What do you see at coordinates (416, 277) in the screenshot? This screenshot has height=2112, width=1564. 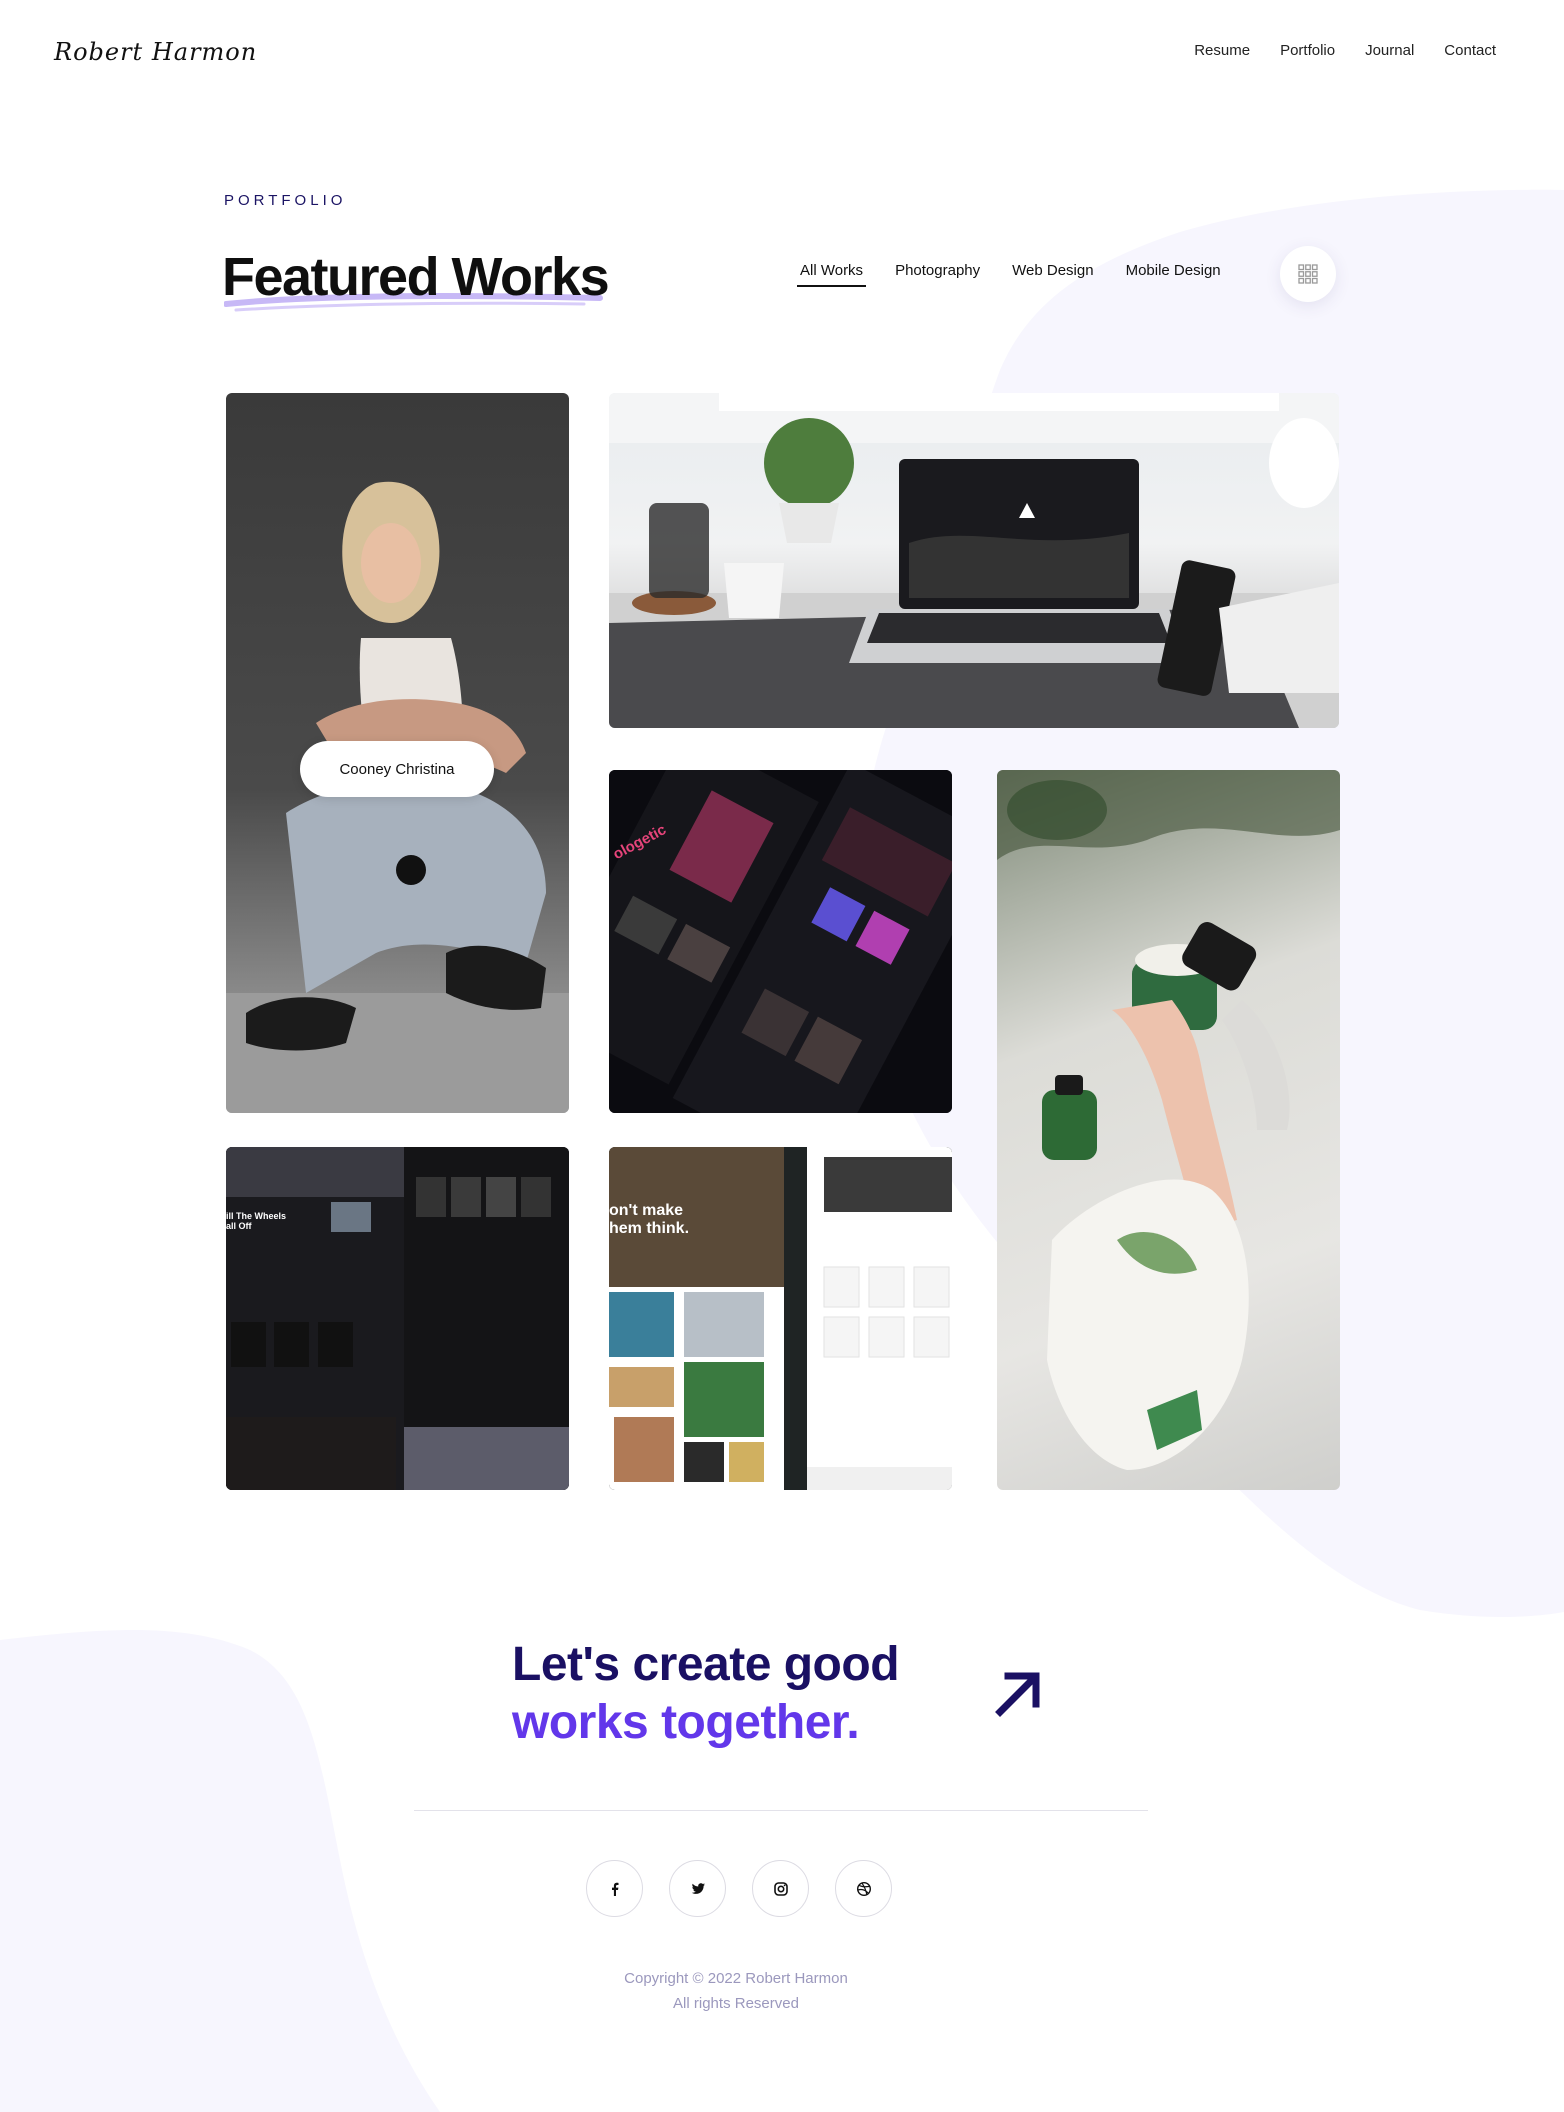 I see `page-title: Featured Works` at bounding box center [416, 277].